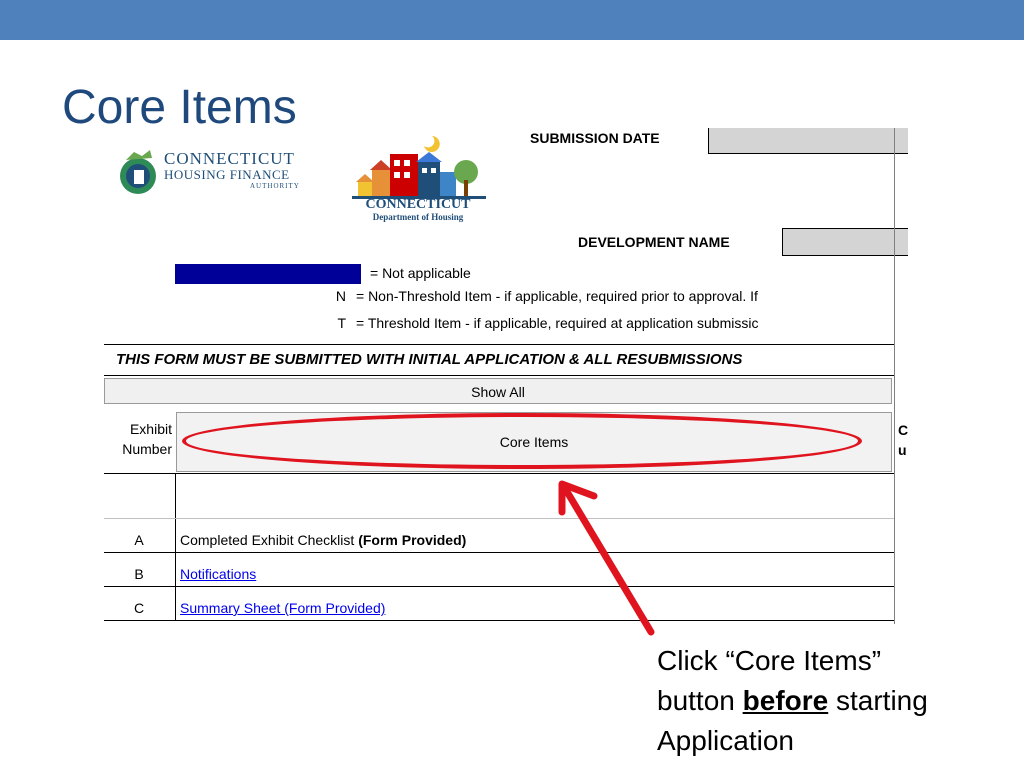 This screenshot has width=1024, height=768. Describe the element at coordinates (512, 20) in the screenshot. I see `top-accent-bar` at that location.